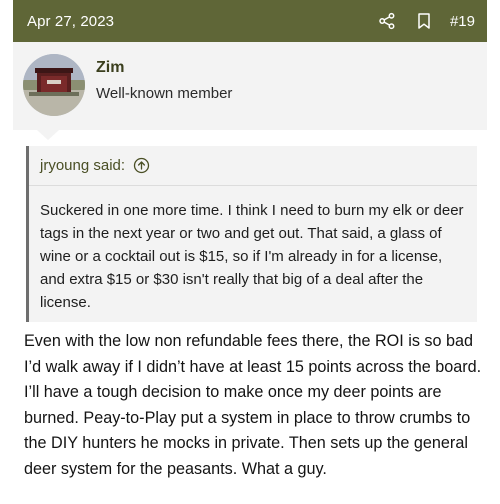 This screenshot has height=504, width=500. Describe the element at coordinates (250, 21) in the screenshot. I see `post-header: Apr 27, 2023 #19` at that location.